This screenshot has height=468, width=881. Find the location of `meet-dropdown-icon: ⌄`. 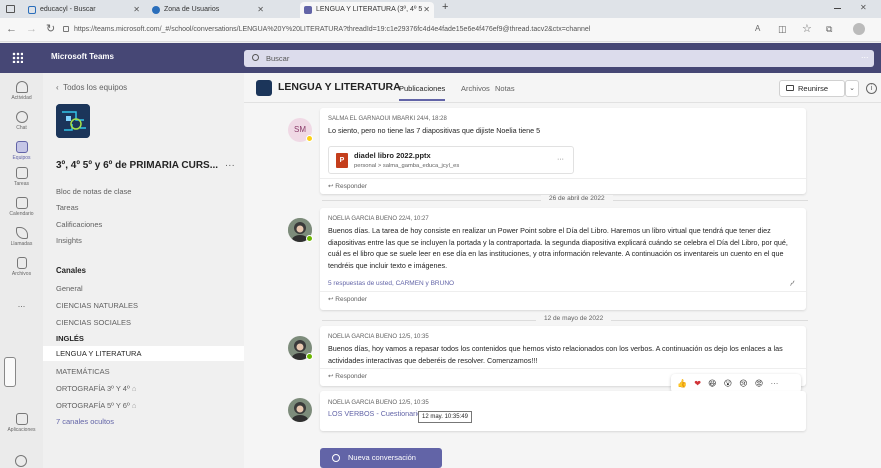

meet-dropdown-icon: ⌄ is located at coordinates (852, 88).